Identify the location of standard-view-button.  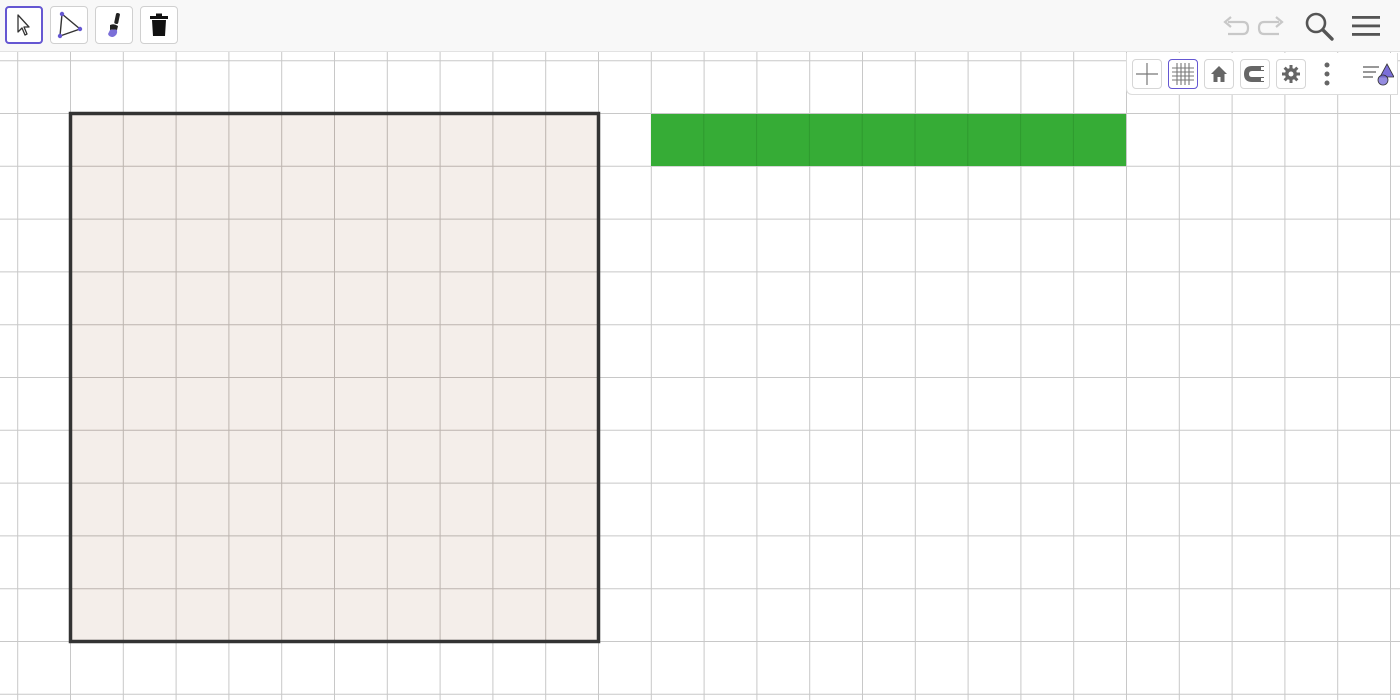
(1219, 74).